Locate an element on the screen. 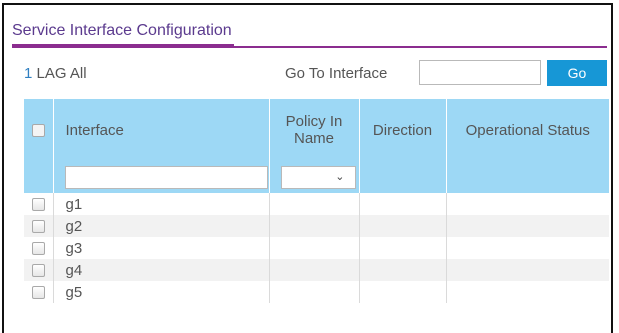 The height and width of the screenshot is (333, 619). goto-interface-label: Go To Interface is located at coordinates (336, 73).